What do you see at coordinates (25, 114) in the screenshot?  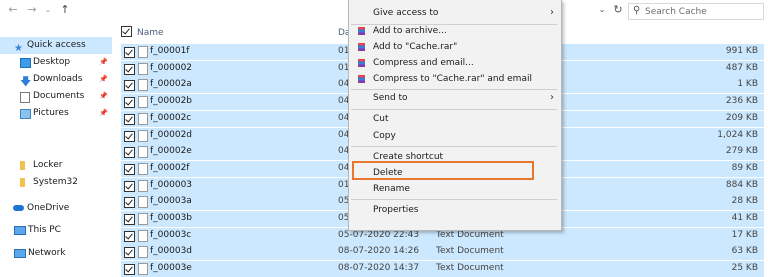 I see `pictures-icon` at bounding box center [25, 114].